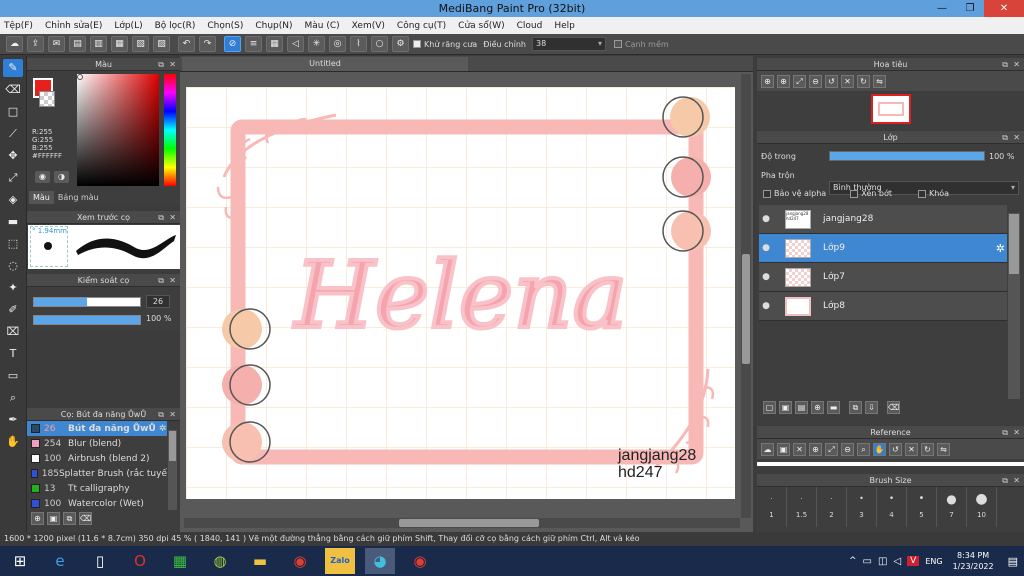 The width and height of the screenshot is (1024, 576). Describe the element at coordinates (322, 26) in the screenshot. I see `menu-color: Màu (C)` at that location.